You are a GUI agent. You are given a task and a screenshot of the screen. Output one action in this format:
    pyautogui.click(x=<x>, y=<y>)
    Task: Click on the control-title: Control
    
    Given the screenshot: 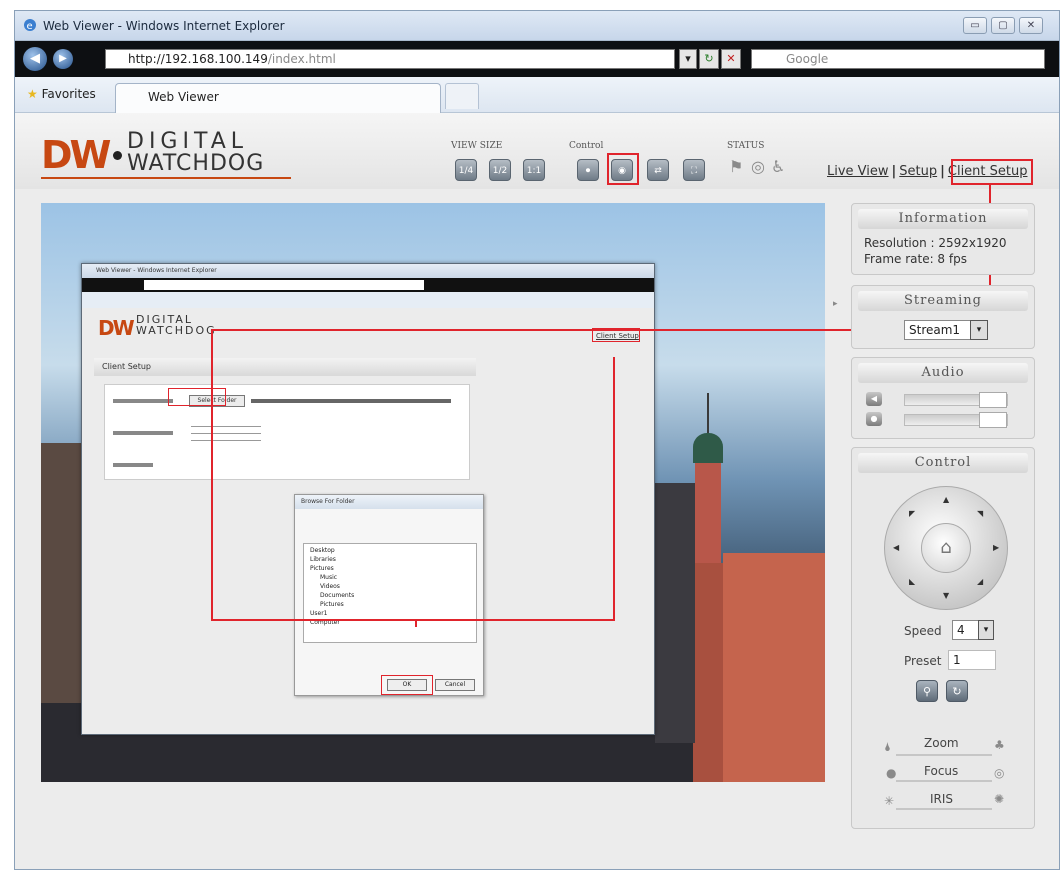 What is the action you would take?
    pyautogui.click(x=943, y=463)
    